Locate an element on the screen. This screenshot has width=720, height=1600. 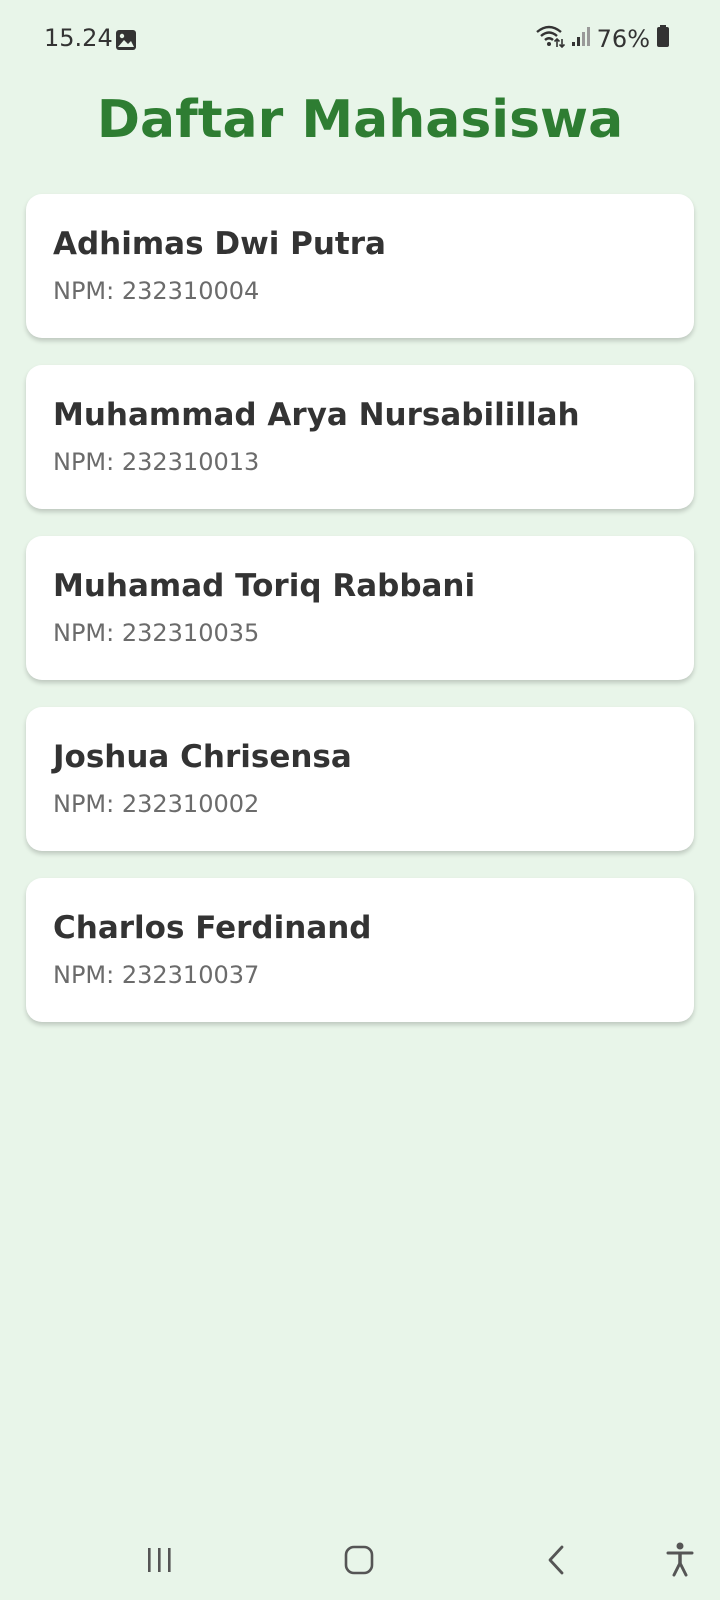
student-name: Joshua Chrisensa is located at coordinates (202, 757).